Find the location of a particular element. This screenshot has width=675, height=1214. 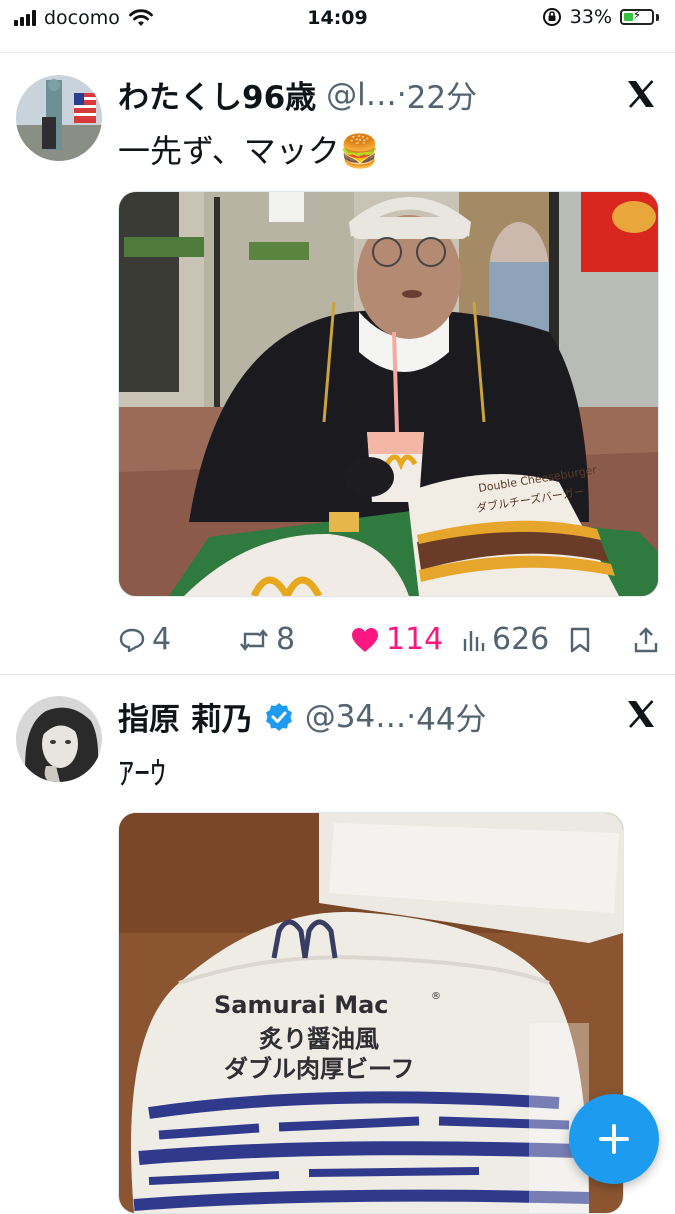

views-icon is located at coordinates (474, 640).